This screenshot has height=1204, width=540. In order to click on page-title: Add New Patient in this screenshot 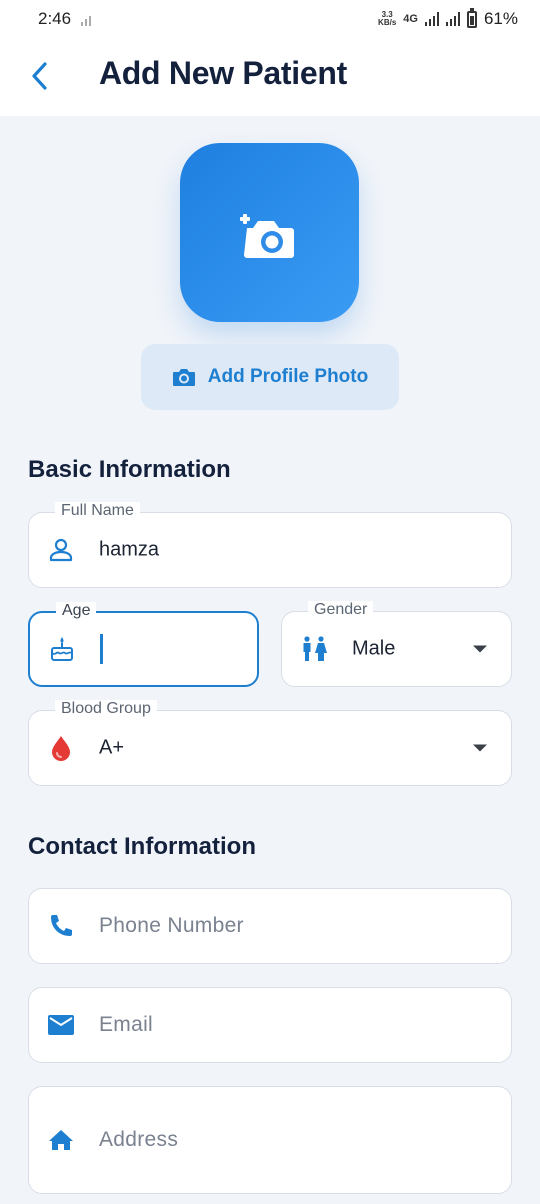, I will do `click(223, 73)`.